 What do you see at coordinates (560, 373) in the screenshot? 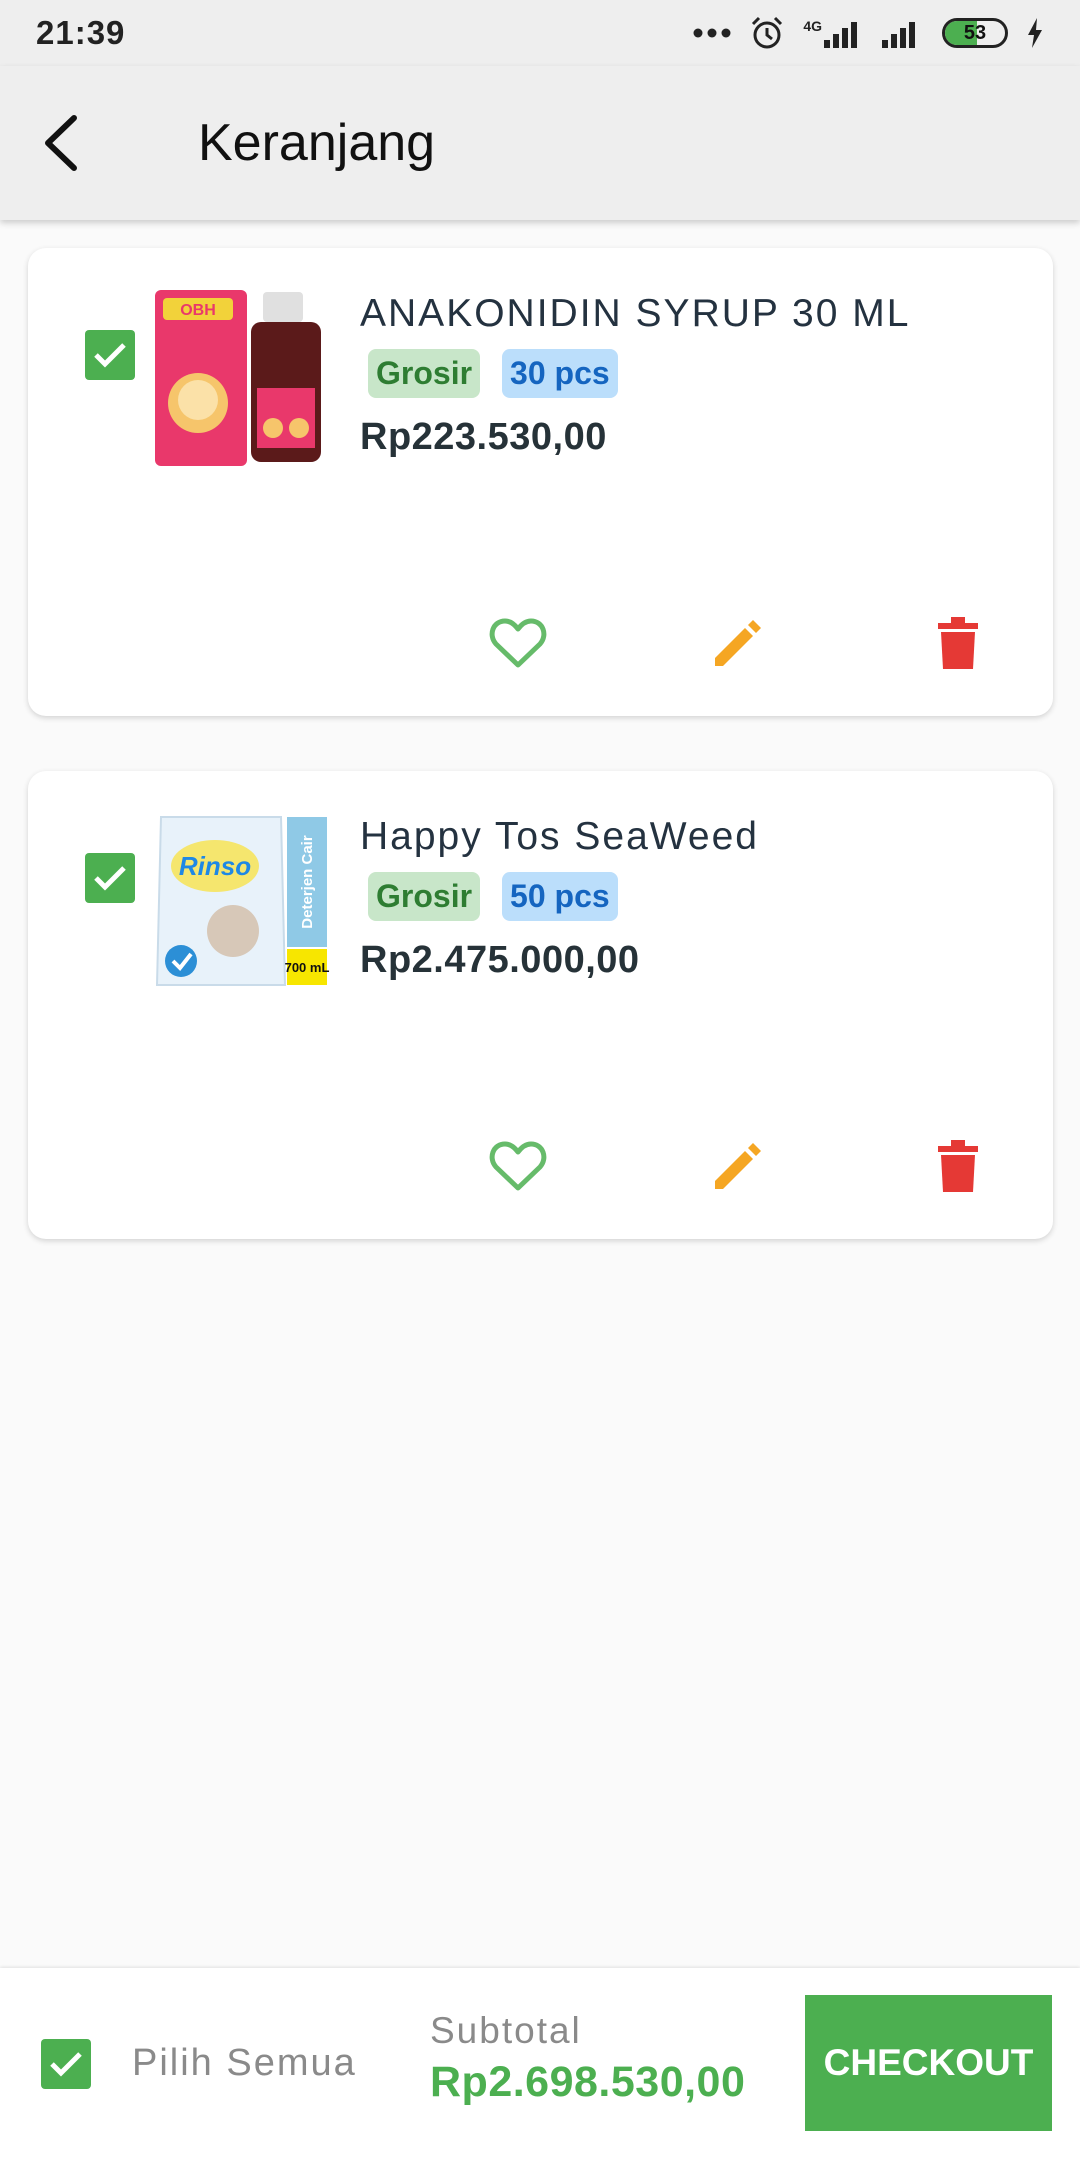
I see `quantity-badge: 30 pcs` at bounding box center [560, 373].